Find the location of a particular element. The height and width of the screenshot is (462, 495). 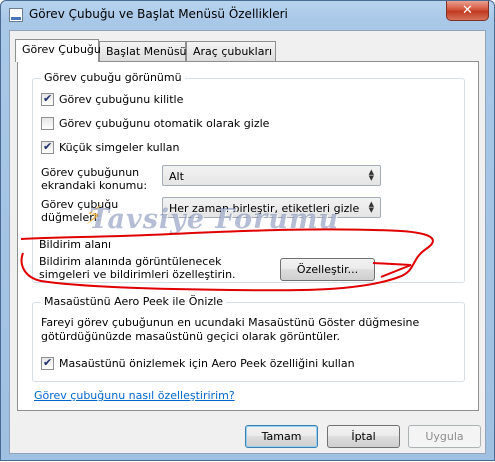

buttons-select: Her zaman birleştir, etiketleri gizle ▲ ▼ is located at coordinates (271, 207).